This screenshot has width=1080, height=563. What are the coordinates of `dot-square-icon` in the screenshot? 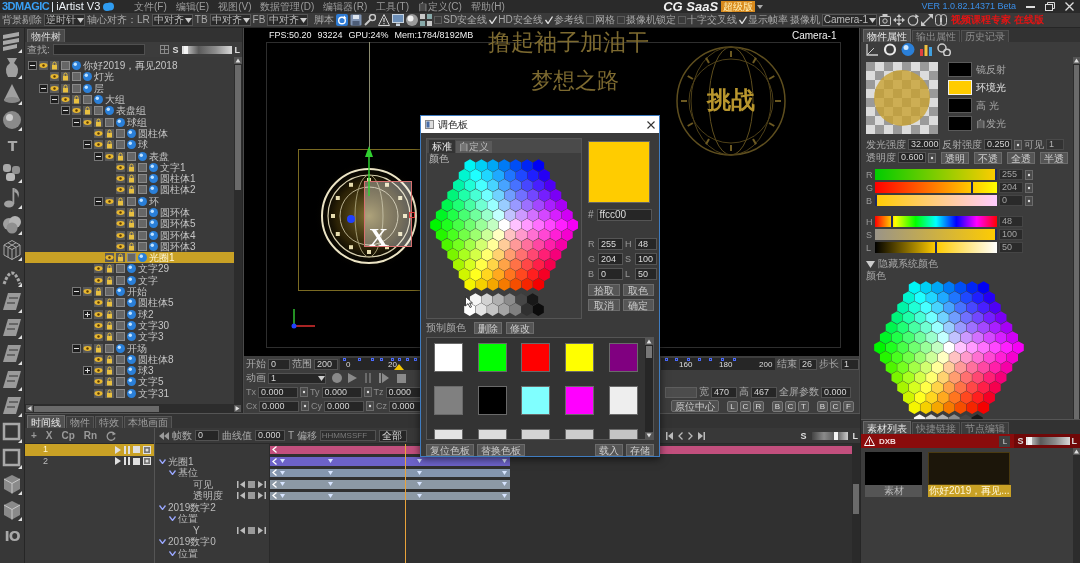 It's located at (147, 449).